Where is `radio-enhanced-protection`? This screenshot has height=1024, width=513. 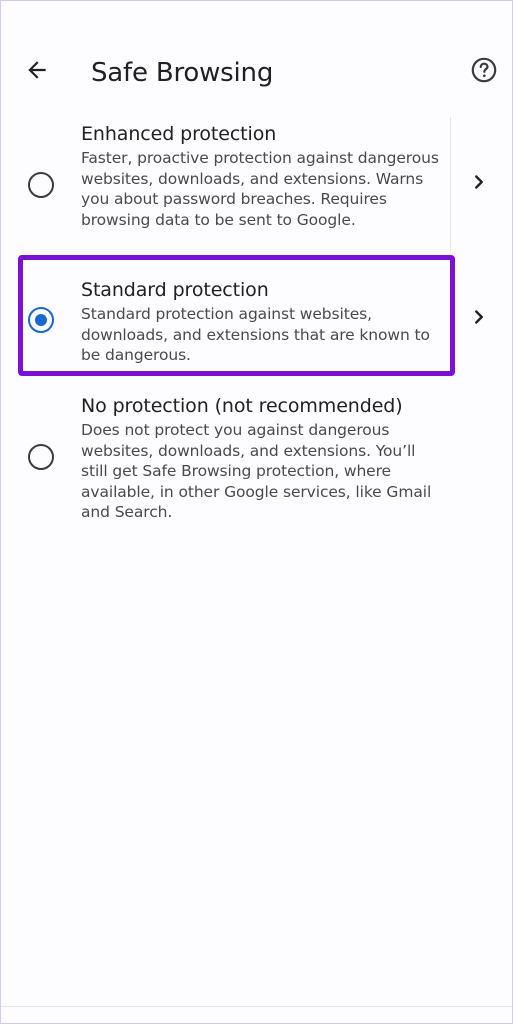 radio-enhanced-protection is located at coordinates (41, 185).